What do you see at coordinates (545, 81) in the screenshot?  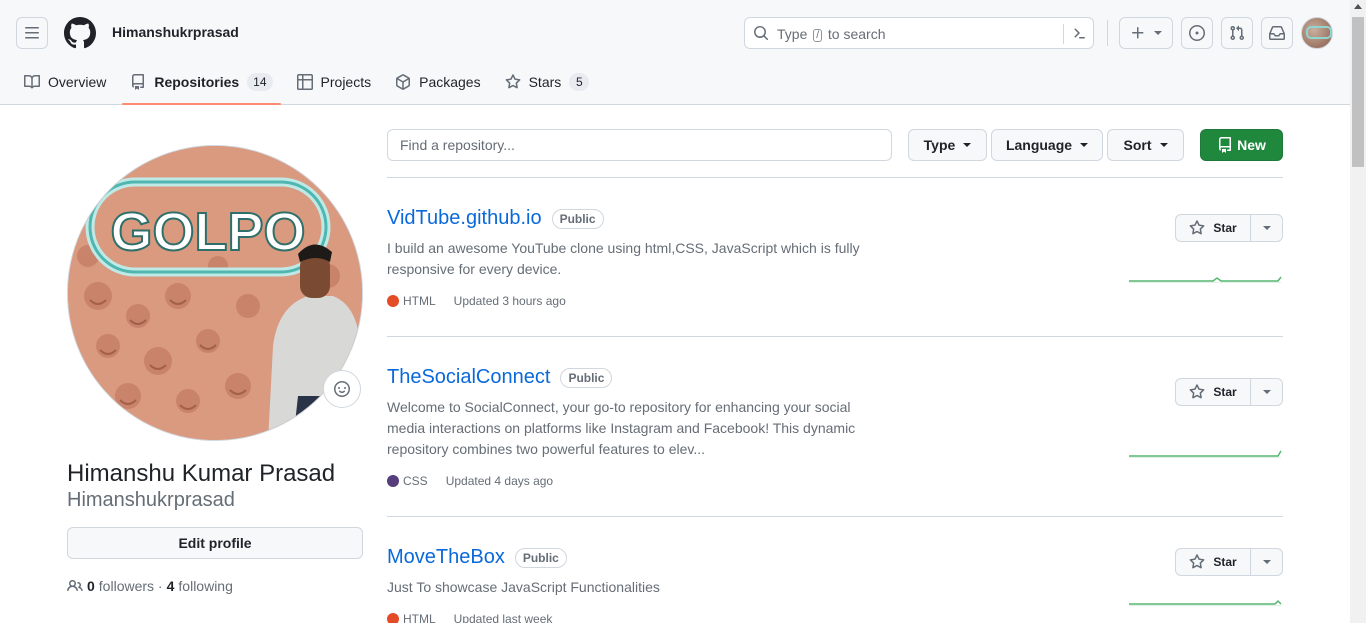 I see `tab-label: Stars` at bounding box center [545, 81].